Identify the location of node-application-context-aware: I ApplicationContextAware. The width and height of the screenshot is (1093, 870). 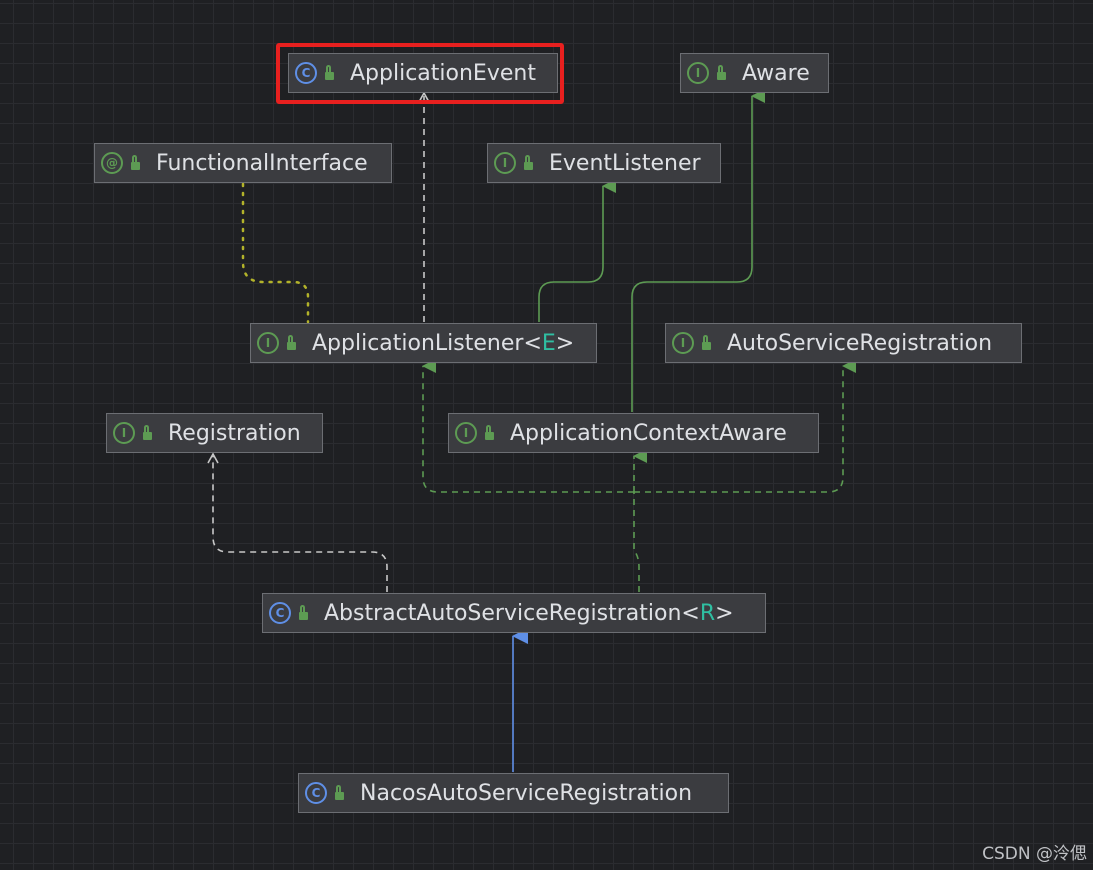
(633, 433).